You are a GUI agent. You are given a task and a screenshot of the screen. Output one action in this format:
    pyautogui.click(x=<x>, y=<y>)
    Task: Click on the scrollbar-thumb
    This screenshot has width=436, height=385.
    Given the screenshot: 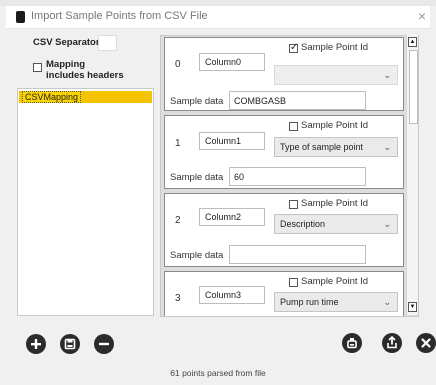 What is the action you would take?
    pyautogui.click(x=413, y=87)
    